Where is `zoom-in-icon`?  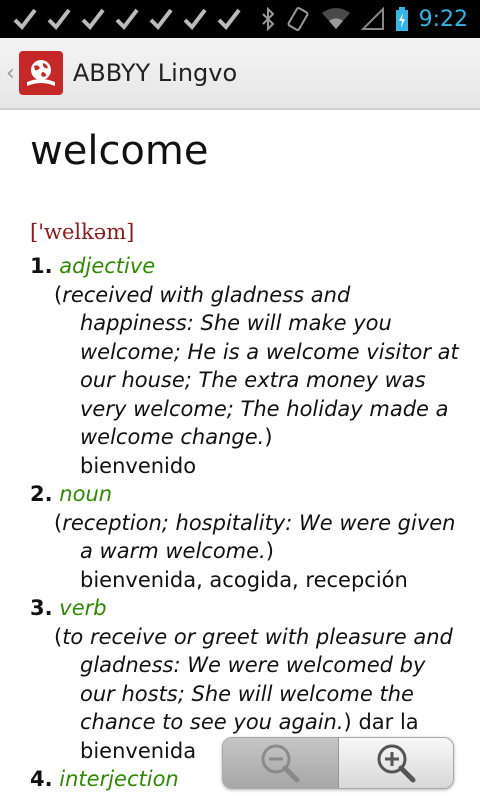
zoom-in-icon is located at coordinates (396, 763).